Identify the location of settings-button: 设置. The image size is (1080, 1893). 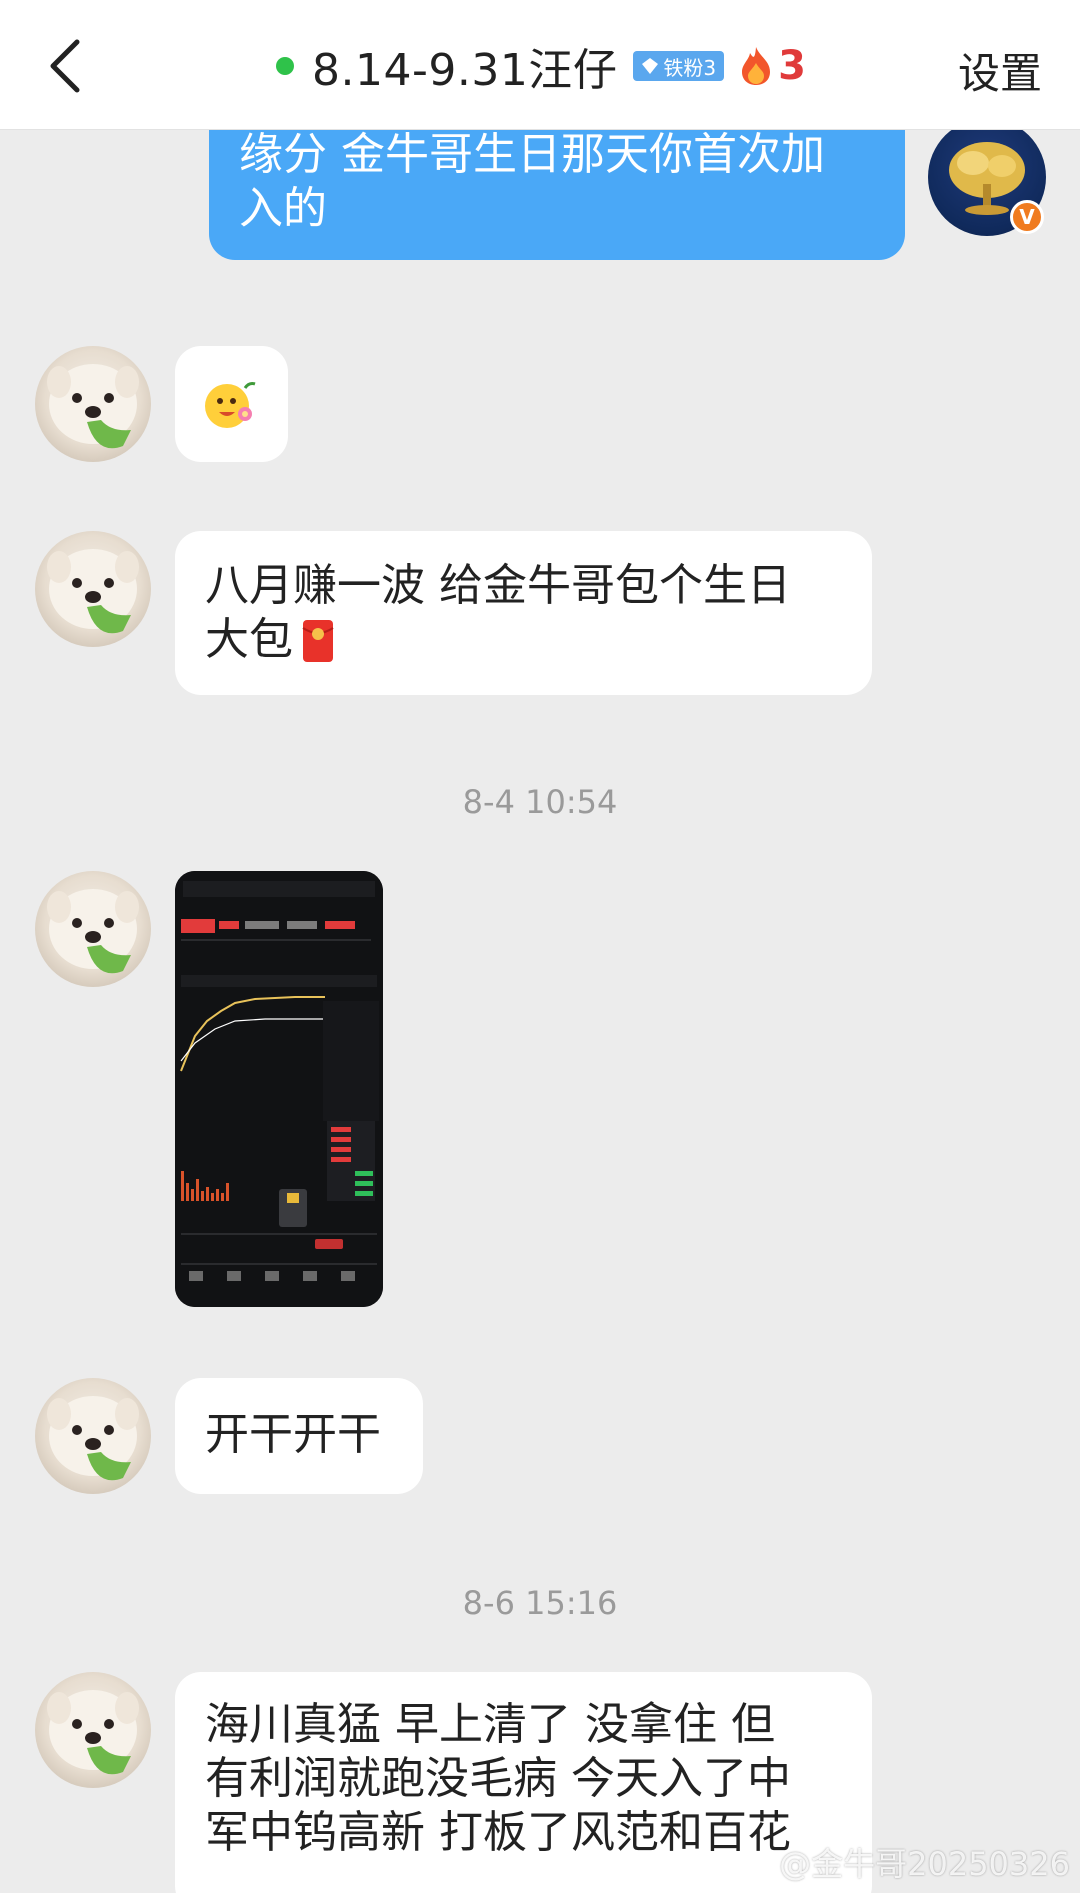
(1000, 70).